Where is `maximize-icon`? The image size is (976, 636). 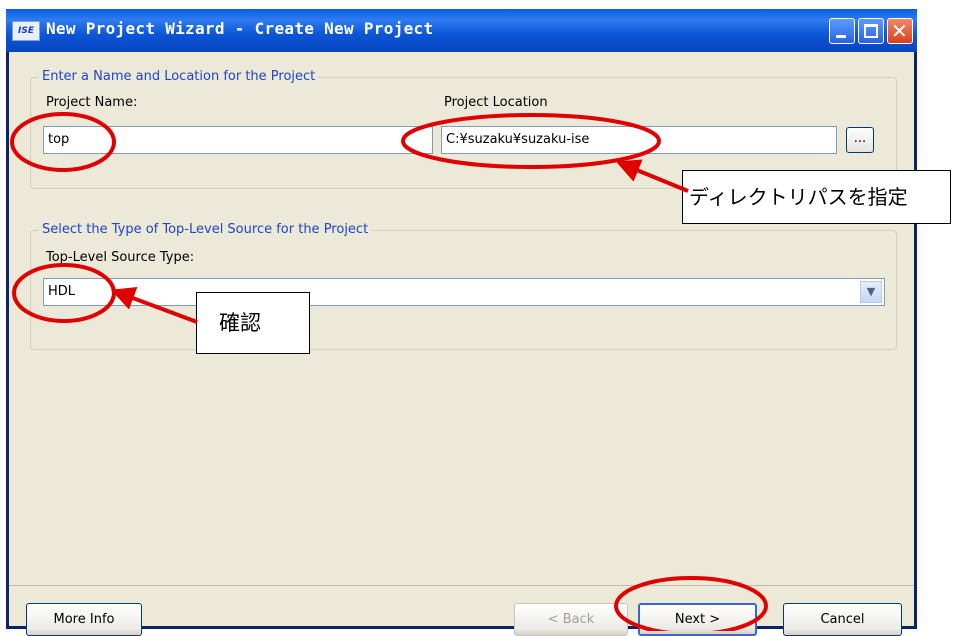 maximize-icon is located at coordinates (871, 31).